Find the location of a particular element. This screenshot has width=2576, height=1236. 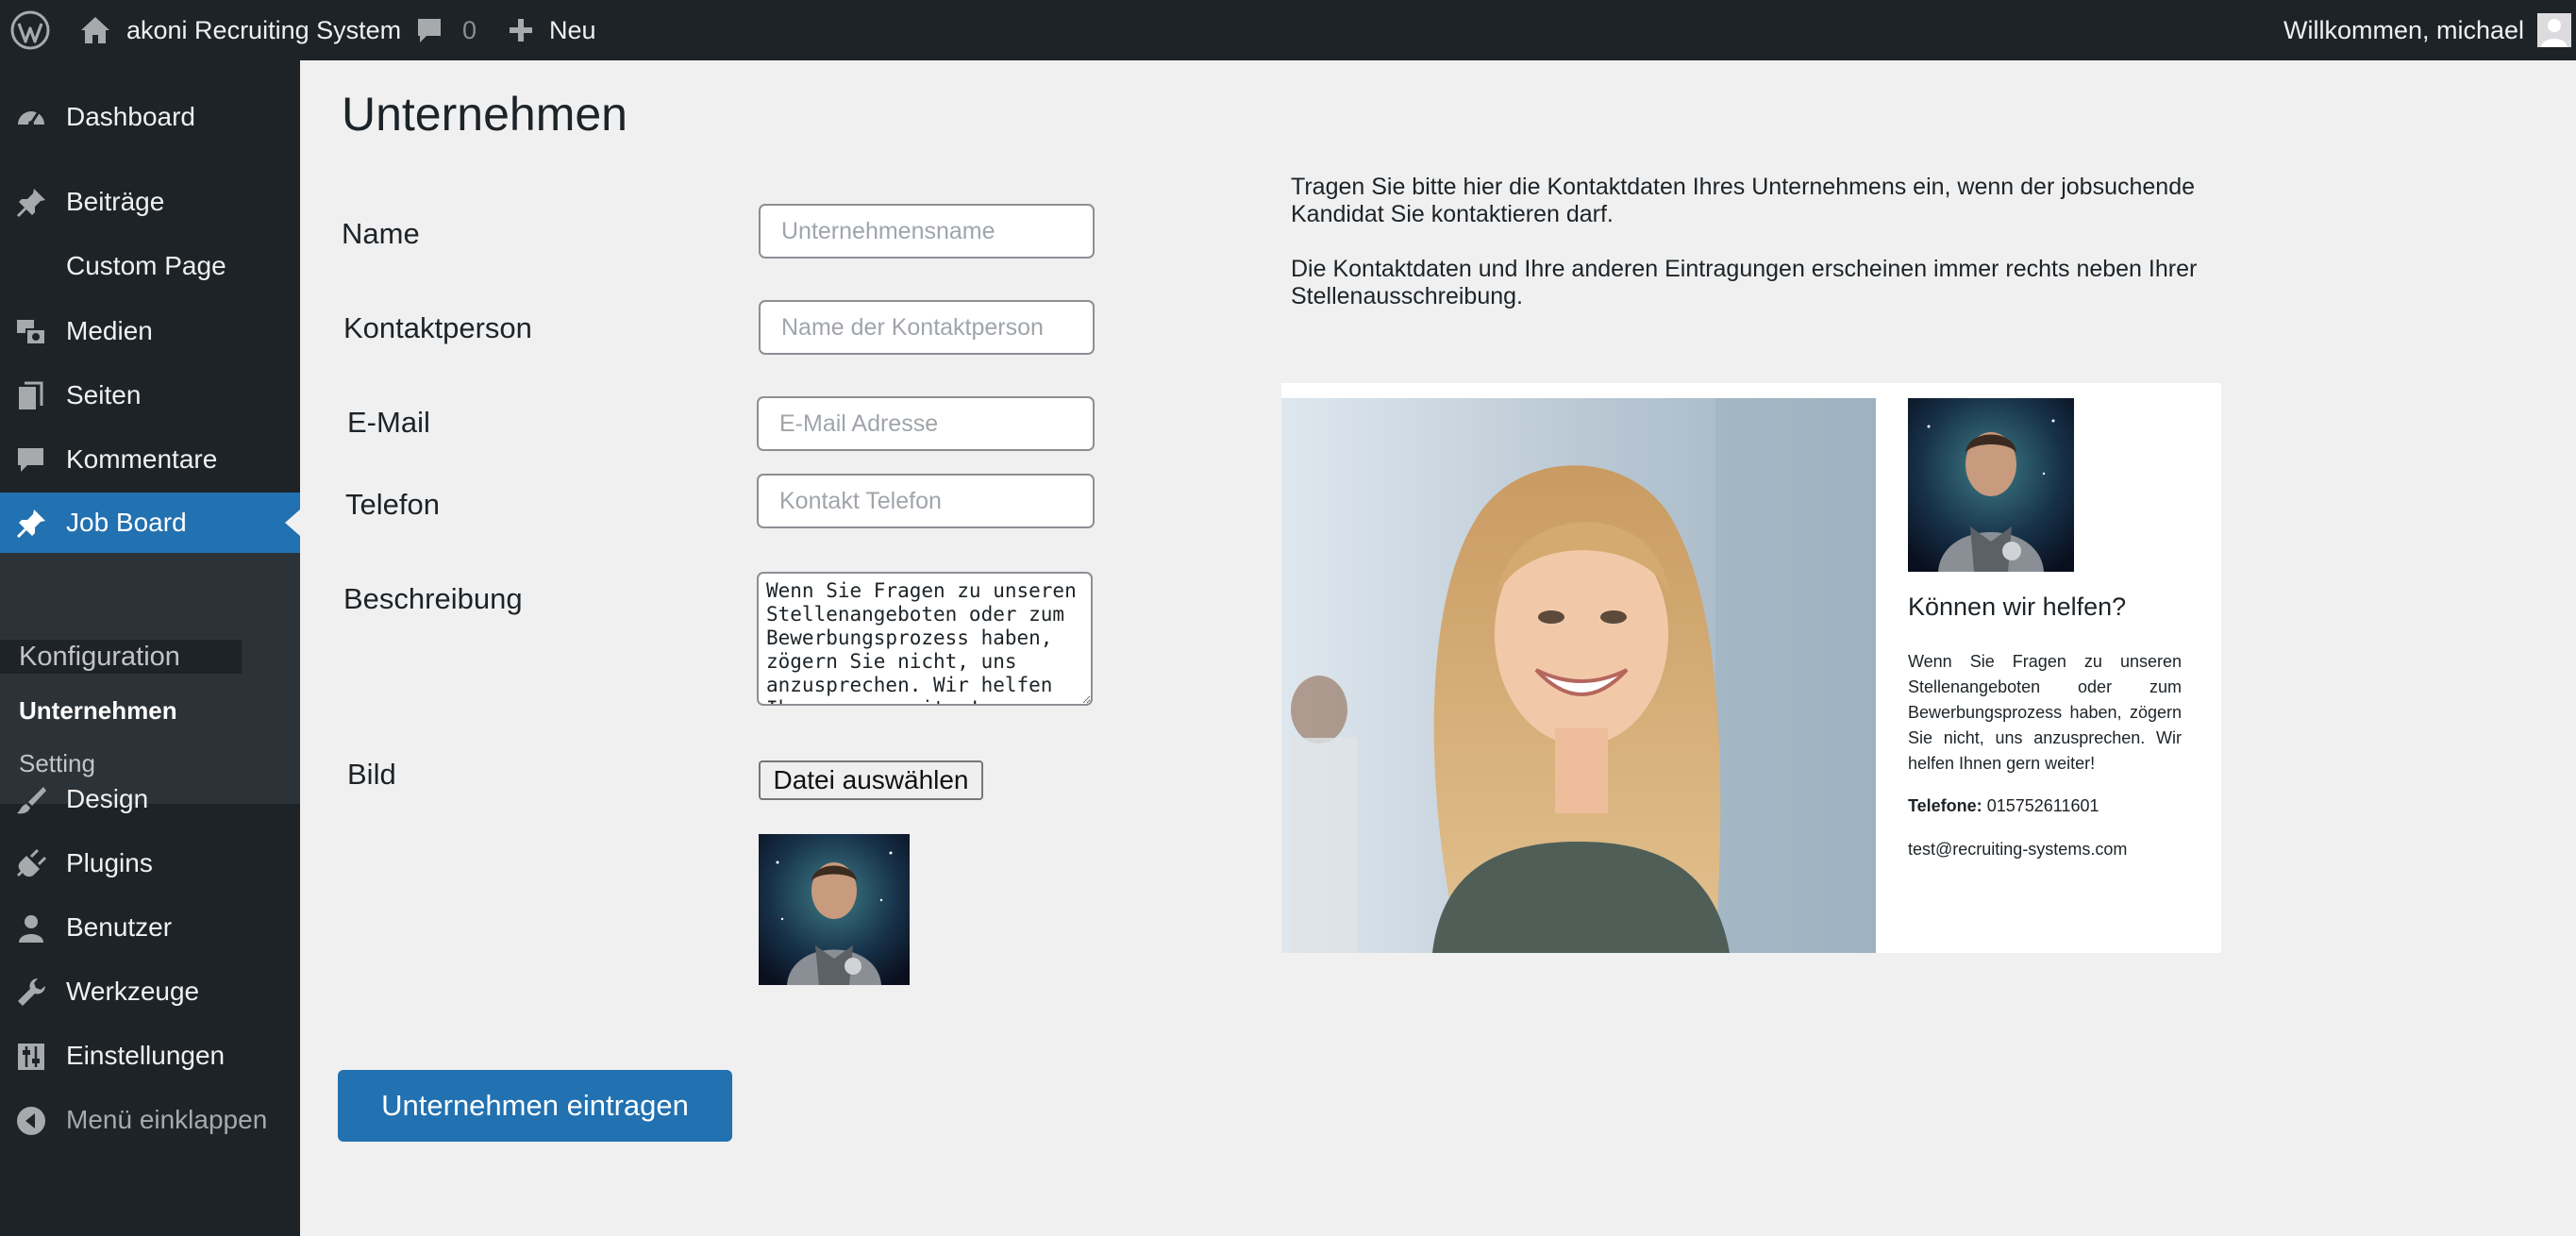

preview-phone-value: 015752611601 is located at coordinates (2042, 805).